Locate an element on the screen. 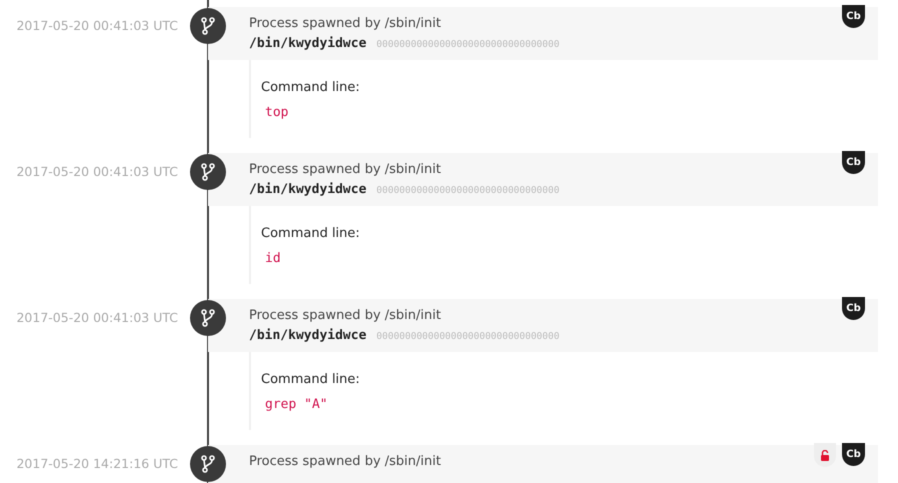 The image size is (898, 483). timestamp: 2017-05-20 14:21:16 UTC is located at coordinates (97, 464).